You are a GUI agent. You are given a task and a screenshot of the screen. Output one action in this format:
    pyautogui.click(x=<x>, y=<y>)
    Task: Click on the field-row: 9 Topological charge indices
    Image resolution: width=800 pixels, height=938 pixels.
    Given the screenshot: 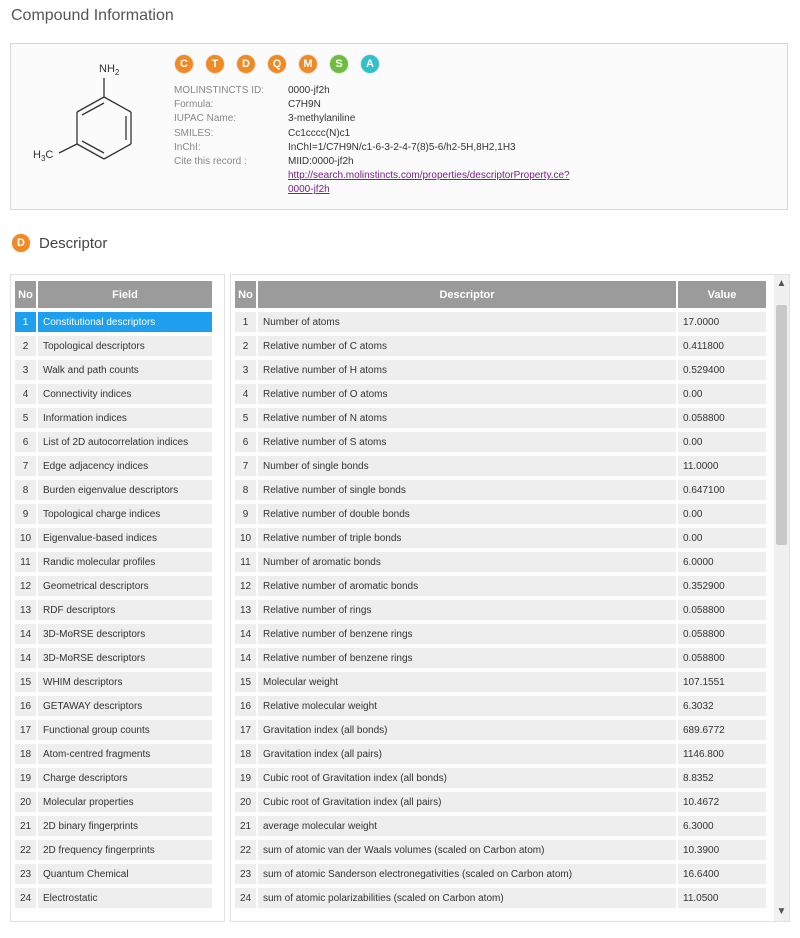 What is the action you would take?
    pyautogui.click(x=113, y=514)
    